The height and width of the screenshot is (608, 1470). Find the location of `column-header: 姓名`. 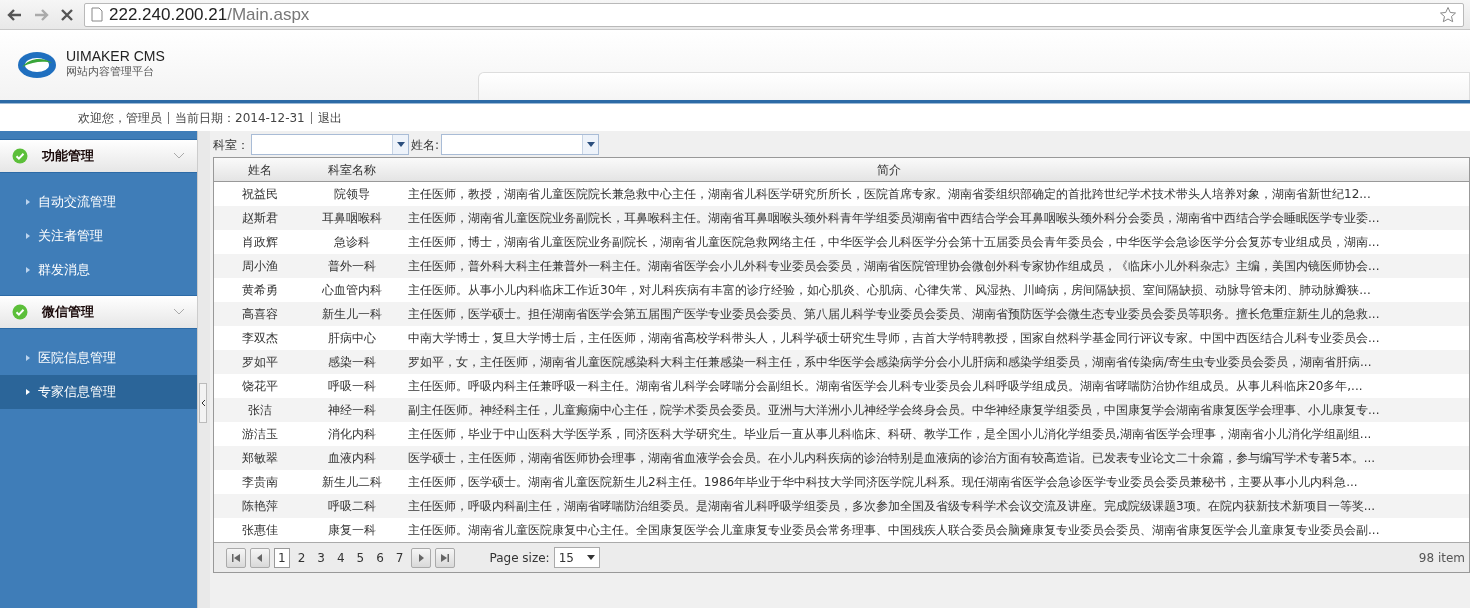

column-header: 姓名 is located at coordinates (260, 169).